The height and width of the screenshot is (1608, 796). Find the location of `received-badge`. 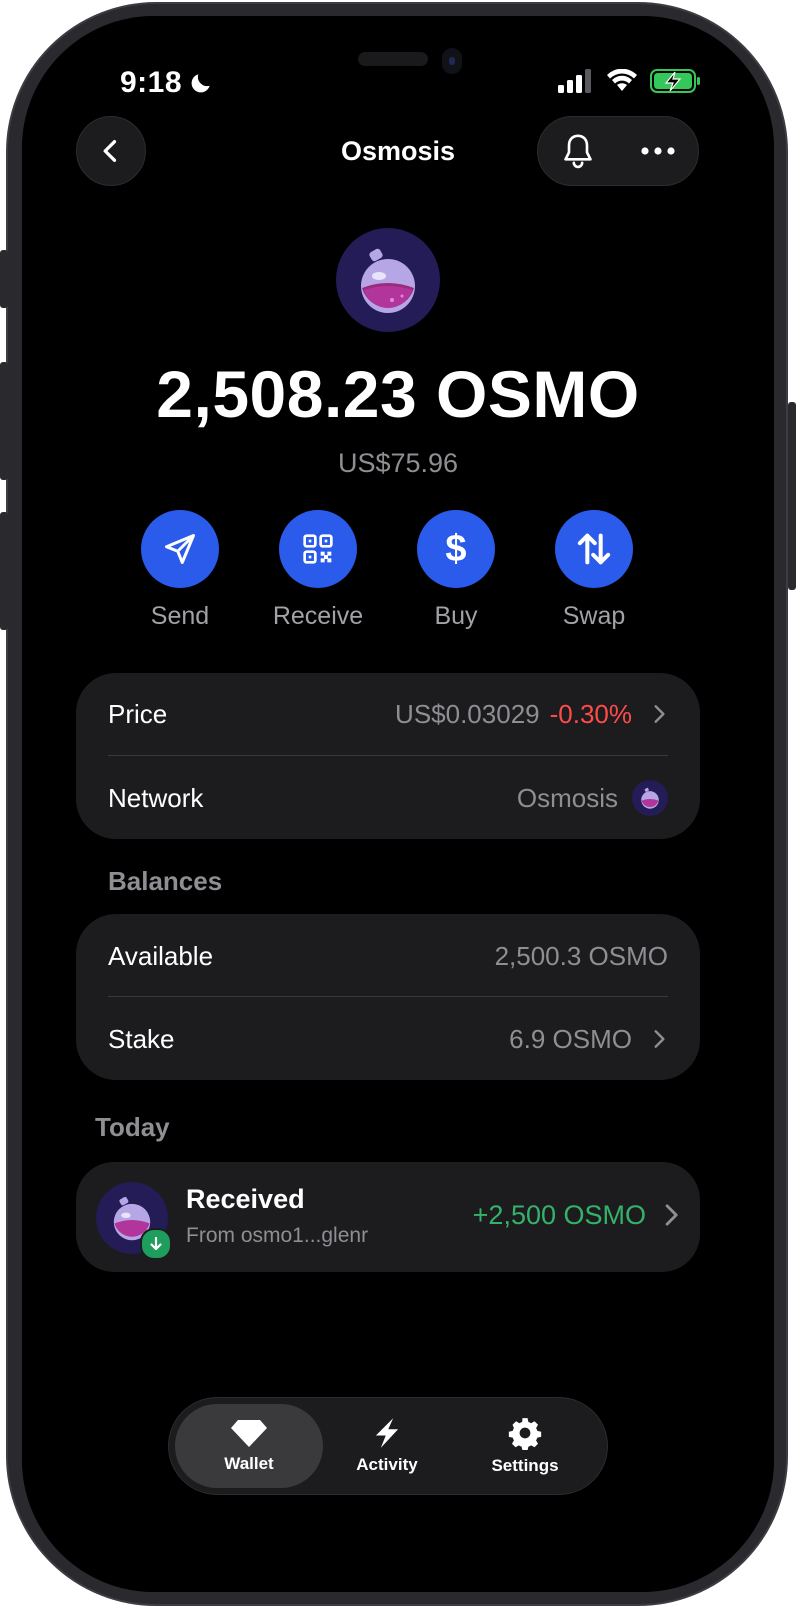

received-badge is located at coordinates (156, 1244).